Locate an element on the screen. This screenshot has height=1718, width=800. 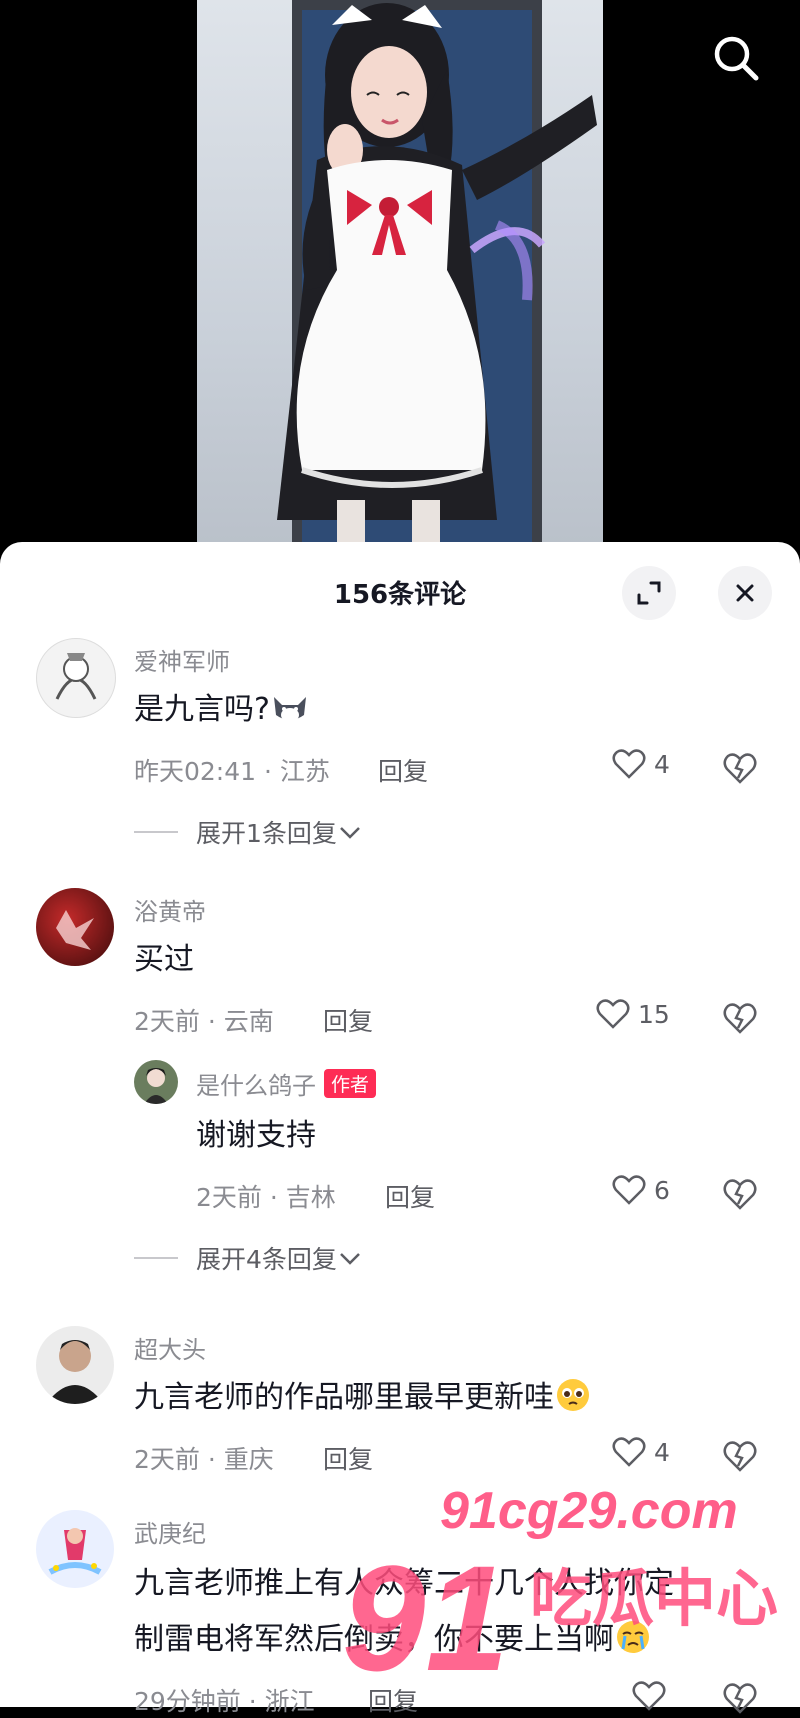
comments-count-title: 156条评论 is located at coordinates (400, 595).